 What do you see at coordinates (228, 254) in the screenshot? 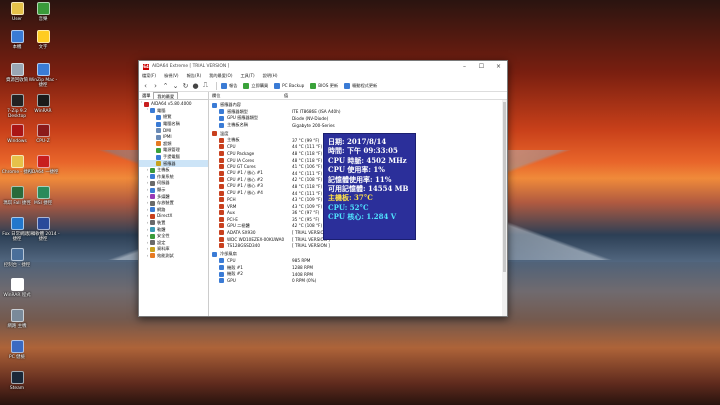
I see `group-title: 冷卻風扇` at bounding box center [228, 254].